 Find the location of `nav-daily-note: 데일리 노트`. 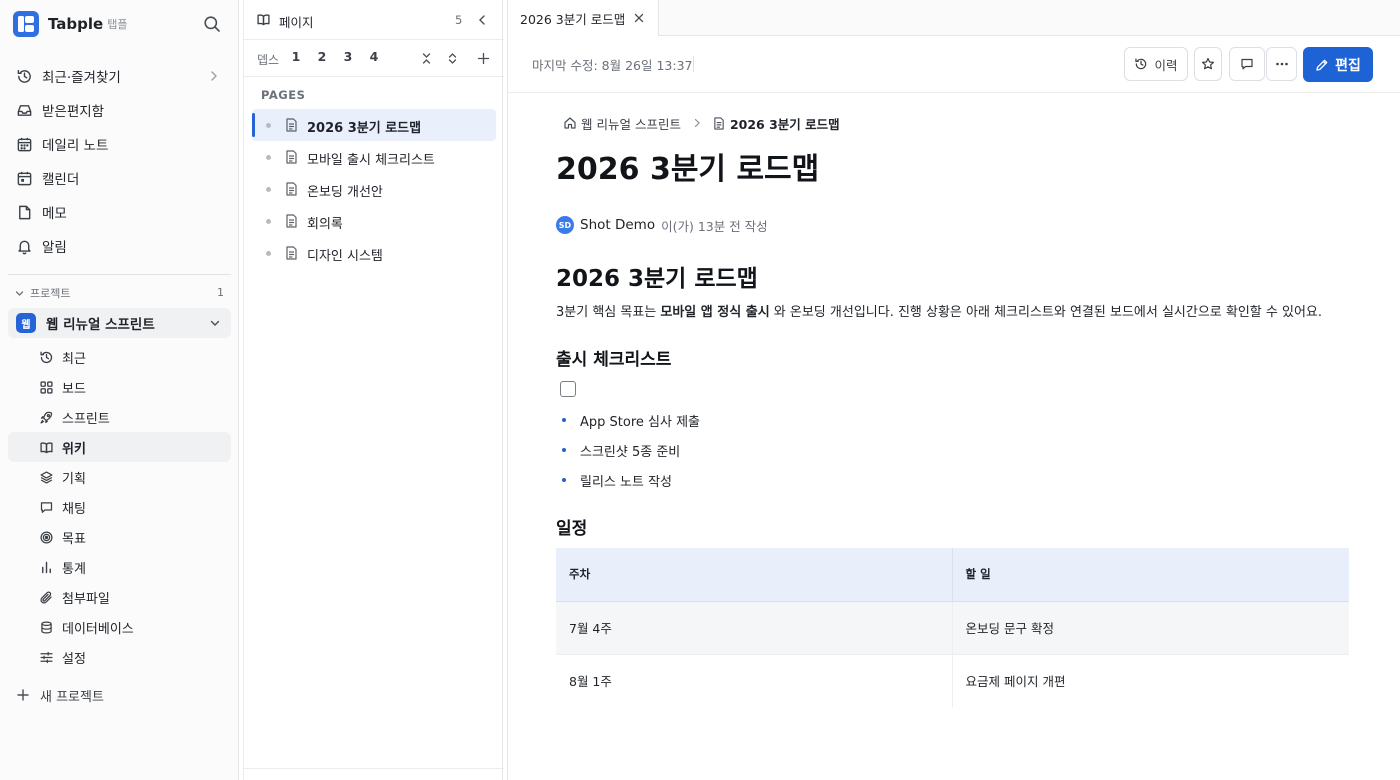

nav-daily-note: 데일리 노트 is located at coordinates (119, 144).